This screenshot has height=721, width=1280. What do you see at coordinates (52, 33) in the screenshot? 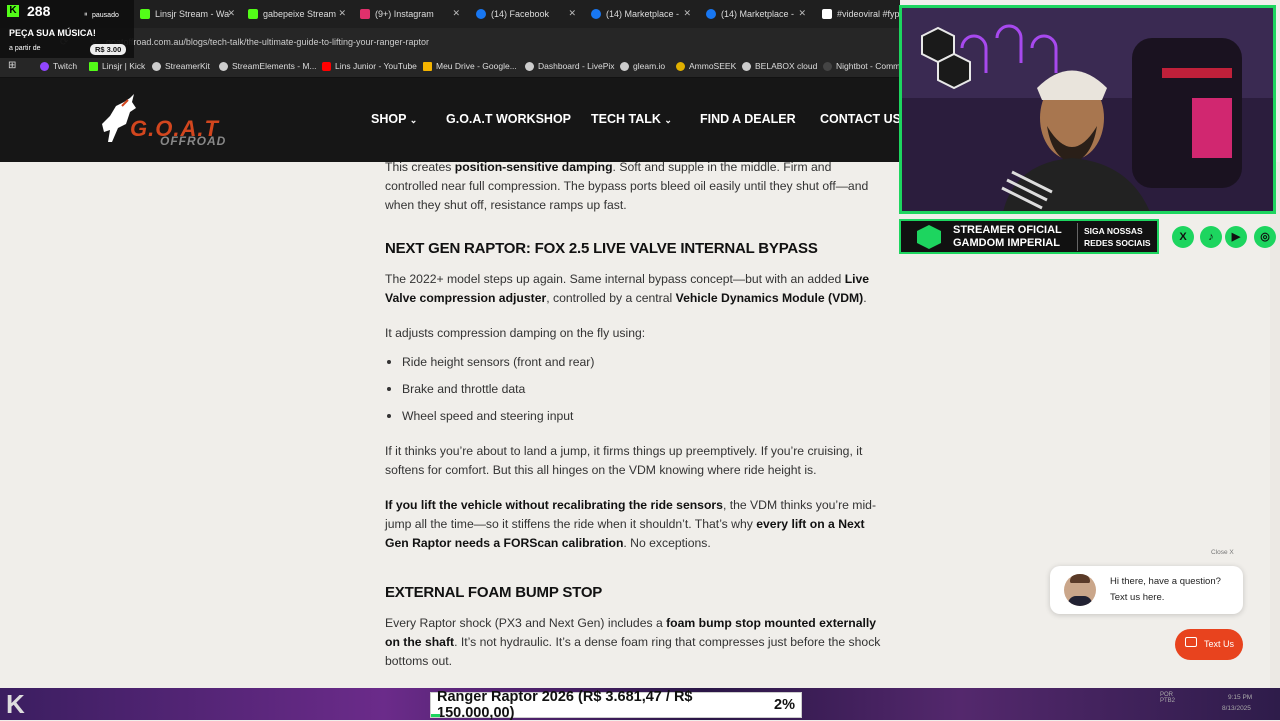
I see `music-request-title: PEÇA SUA MÚSICA!` at bounding box center [52, 33].